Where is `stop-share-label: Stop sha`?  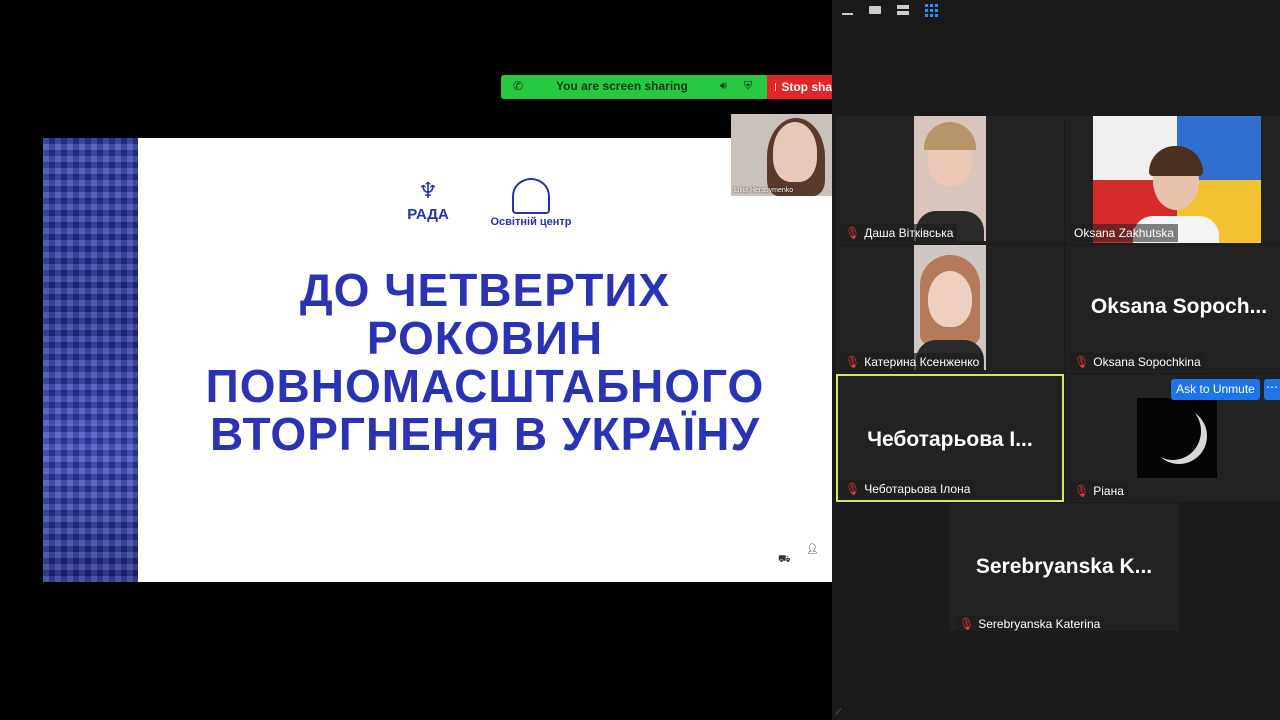 stop-share-label: Stop sha is located at coordinates (806, 87).